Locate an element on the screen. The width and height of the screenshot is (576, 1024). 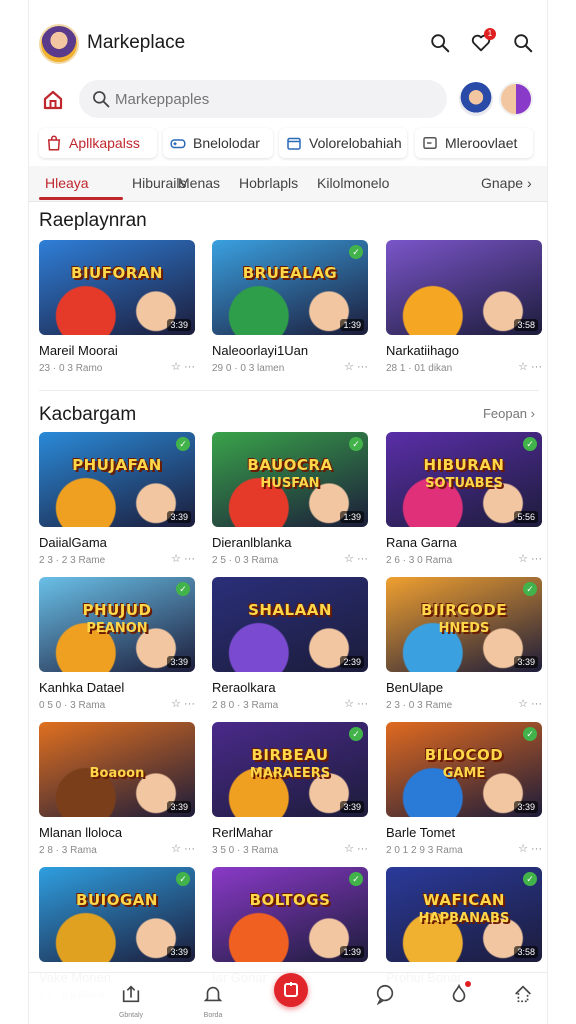
chip-apps: Apllkapalss is located at coordinates (98, 143).